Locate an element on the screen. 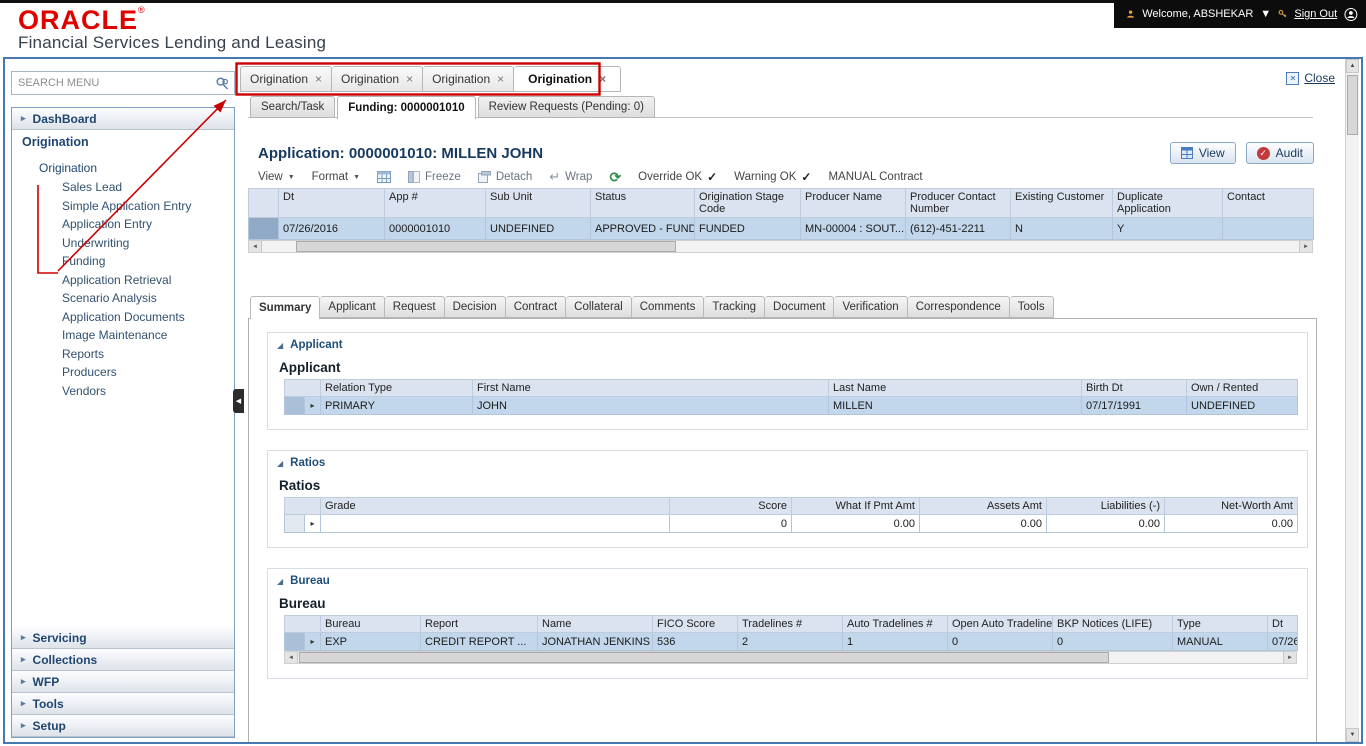 The height and width of the screenshot is (746, 1366). cell-open-auto-tradelines: 0 is located at coordinates (1000, 641).